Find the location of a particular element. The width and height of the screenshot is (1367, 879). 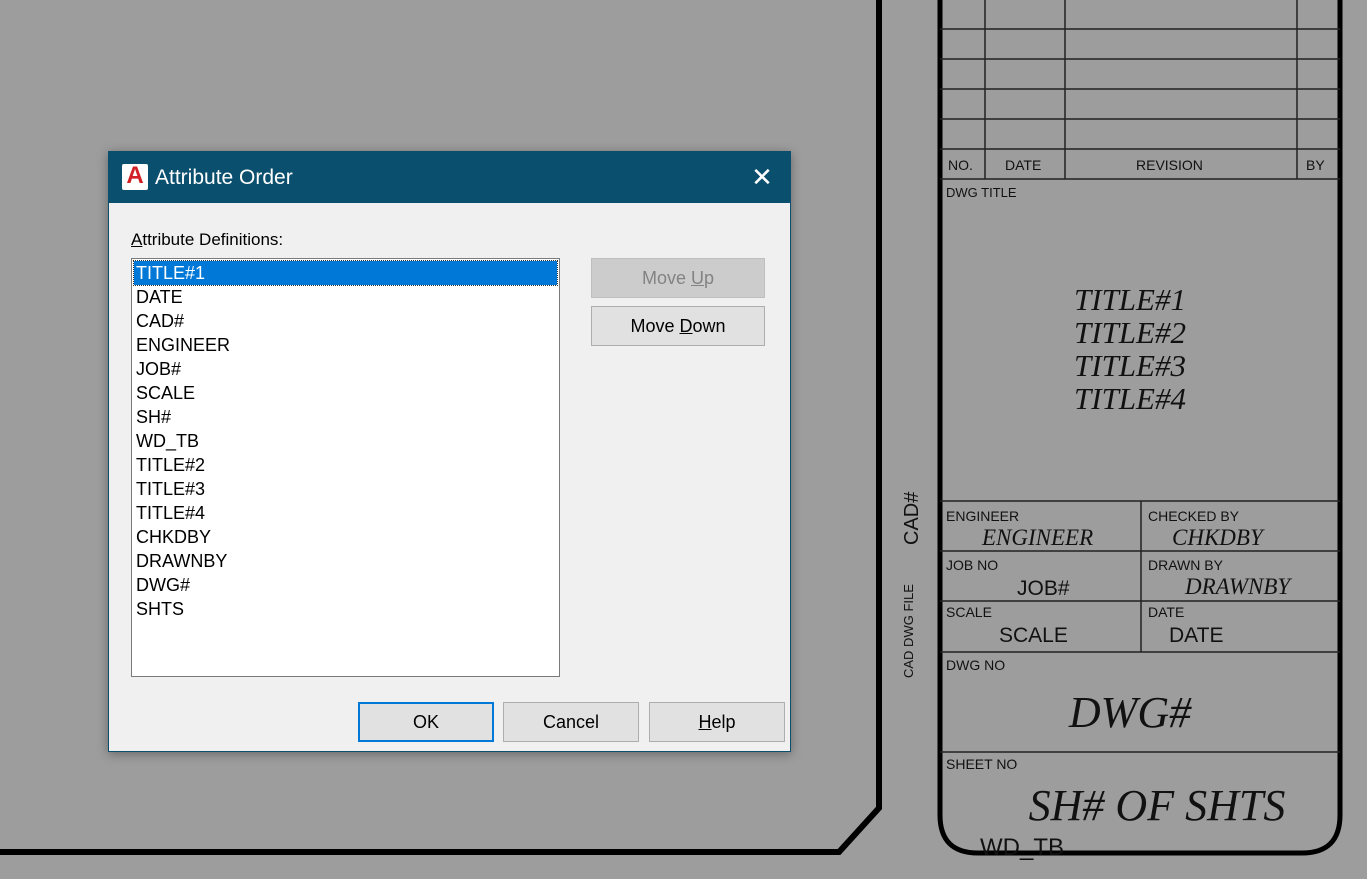

move-down-button: Move Down is located at coordinates (678, 326).